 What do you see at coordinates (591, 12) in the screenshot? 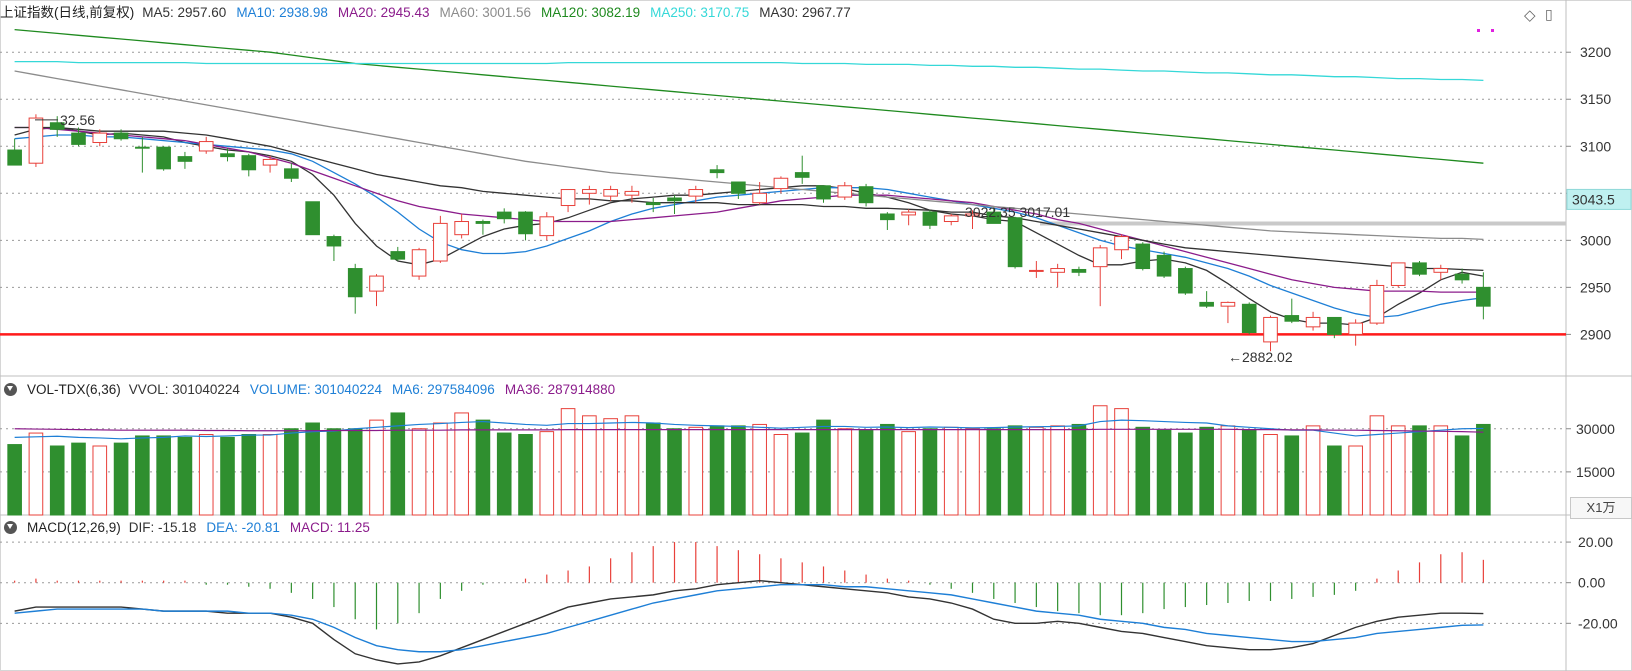
I see `ma-label: MA120: 3082.19` at bounding box center [591, 12].